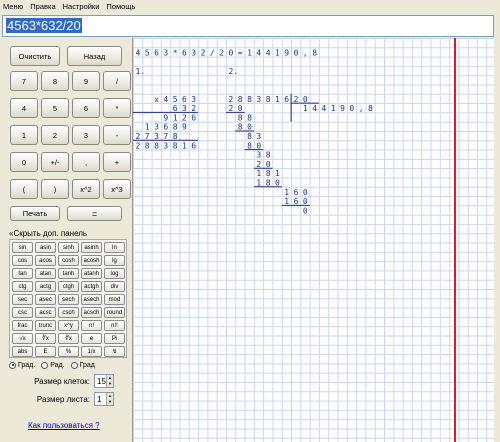 This screenshot has width=500, height=442. Describe the element at coordinates (24, 135) in the screenshot. I see `key-1: 1` at that location.